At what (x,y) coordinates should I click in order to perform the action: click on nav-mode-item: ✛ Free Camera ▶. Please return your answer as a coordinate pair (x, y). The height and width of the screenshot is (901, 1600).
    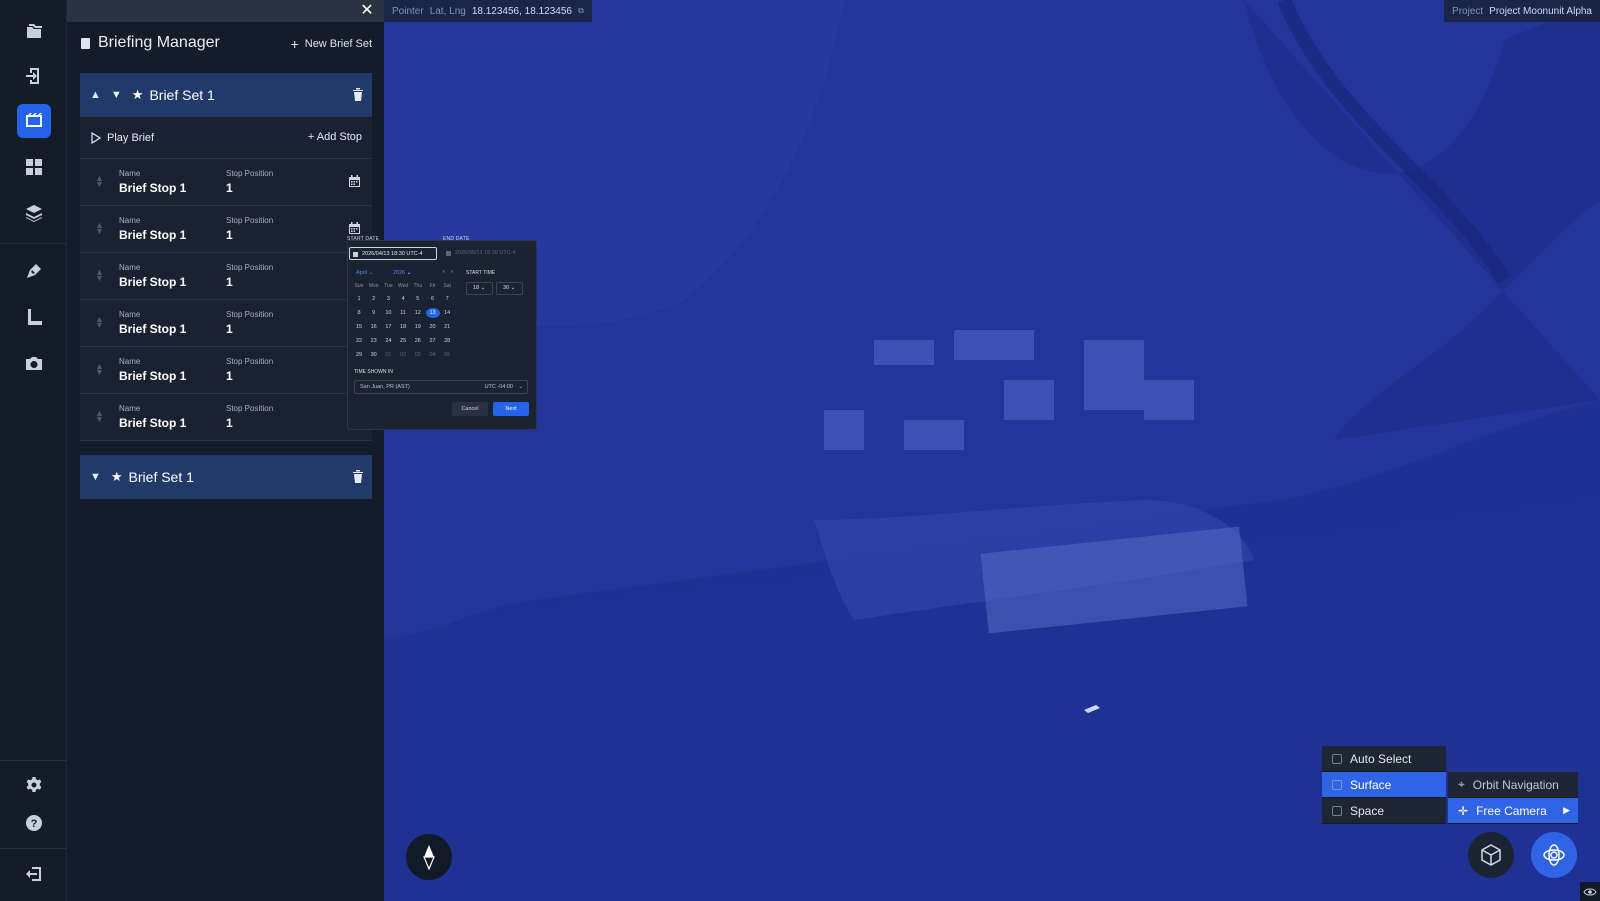
    Looking at the image, I should click on (1513, 811).